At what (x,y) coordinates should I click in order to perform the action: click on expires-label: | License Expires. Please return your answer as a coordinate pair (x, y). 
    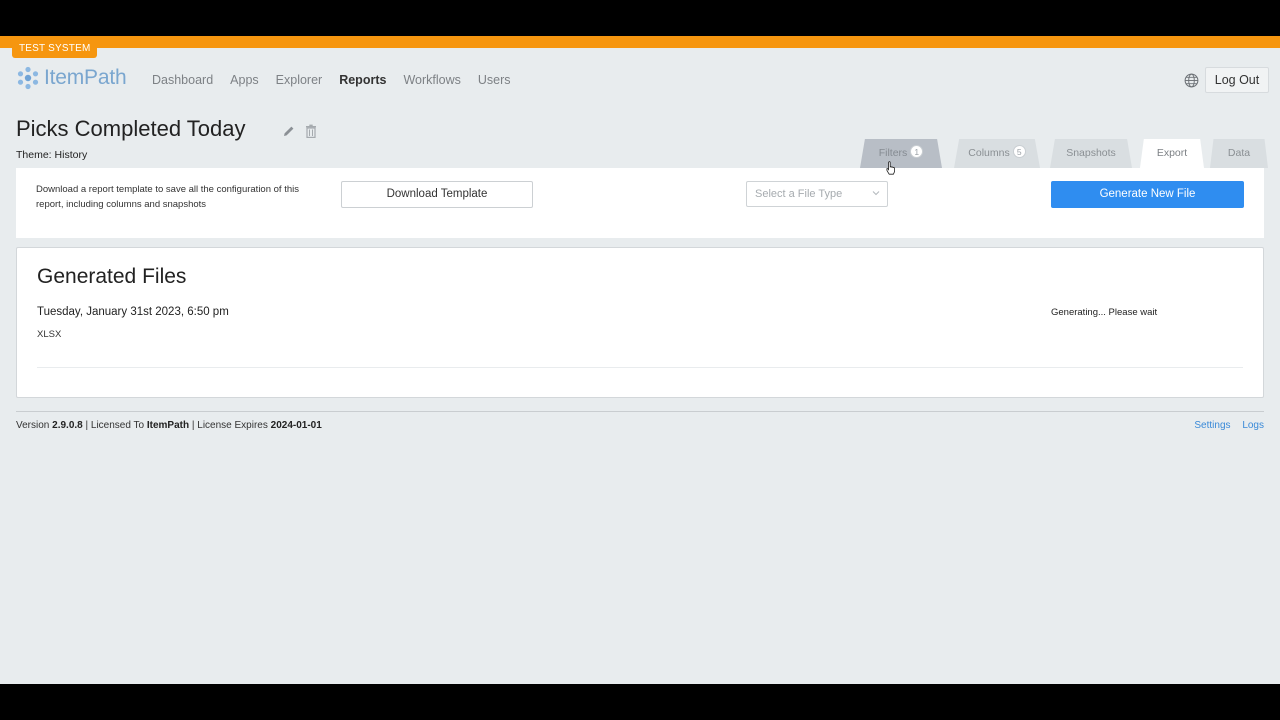
    Looking at the image, I should click on (229, 425).